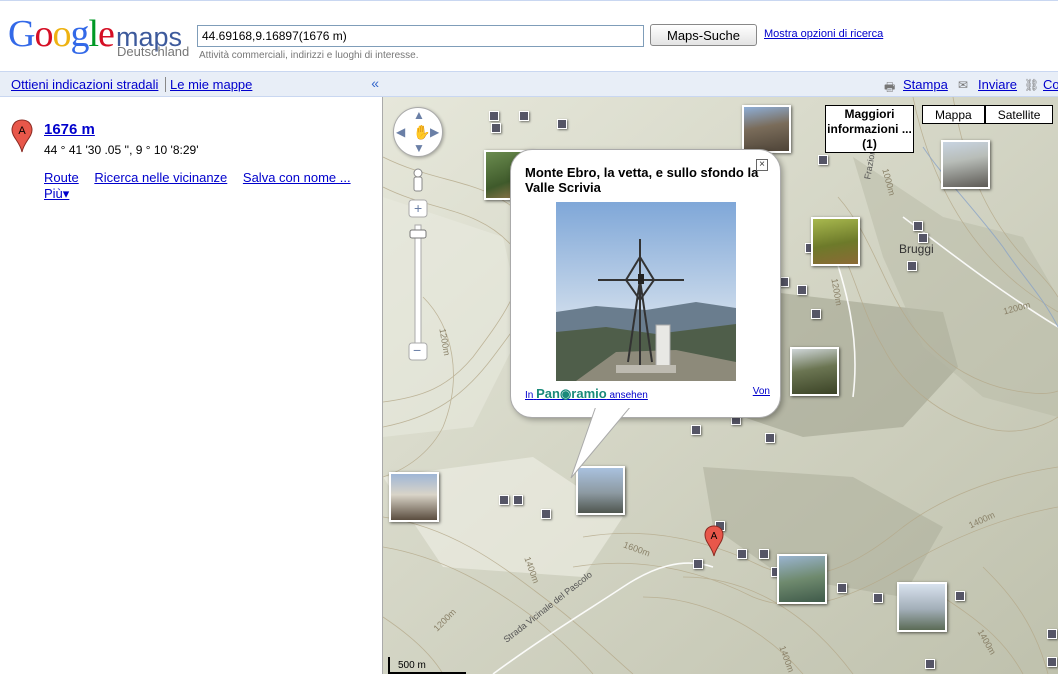 This screenshot has width=1058, height=674. Describe the element at coordinates (602, 442) in the screenshot. I see `info-window-tail` at that location.